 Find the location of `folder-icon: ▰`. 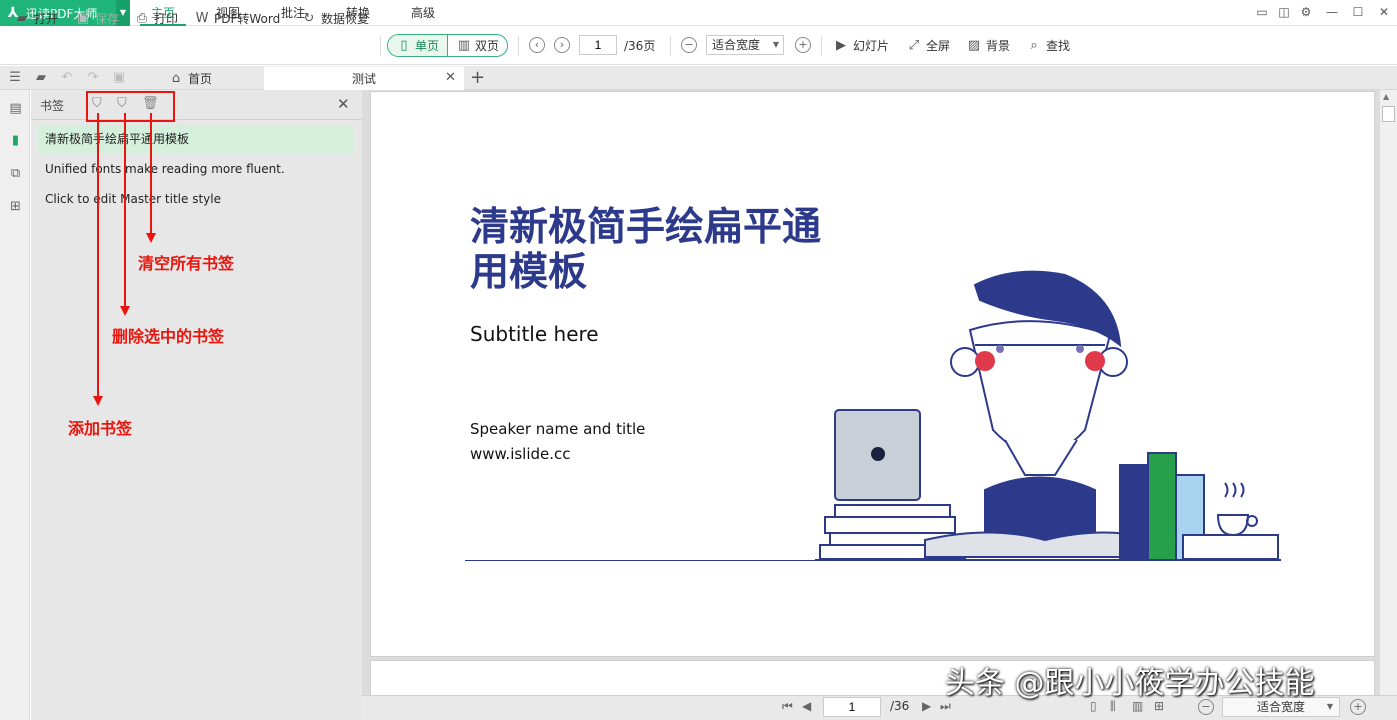

folder-icon: ▰ is located at coordinates (41, 78).